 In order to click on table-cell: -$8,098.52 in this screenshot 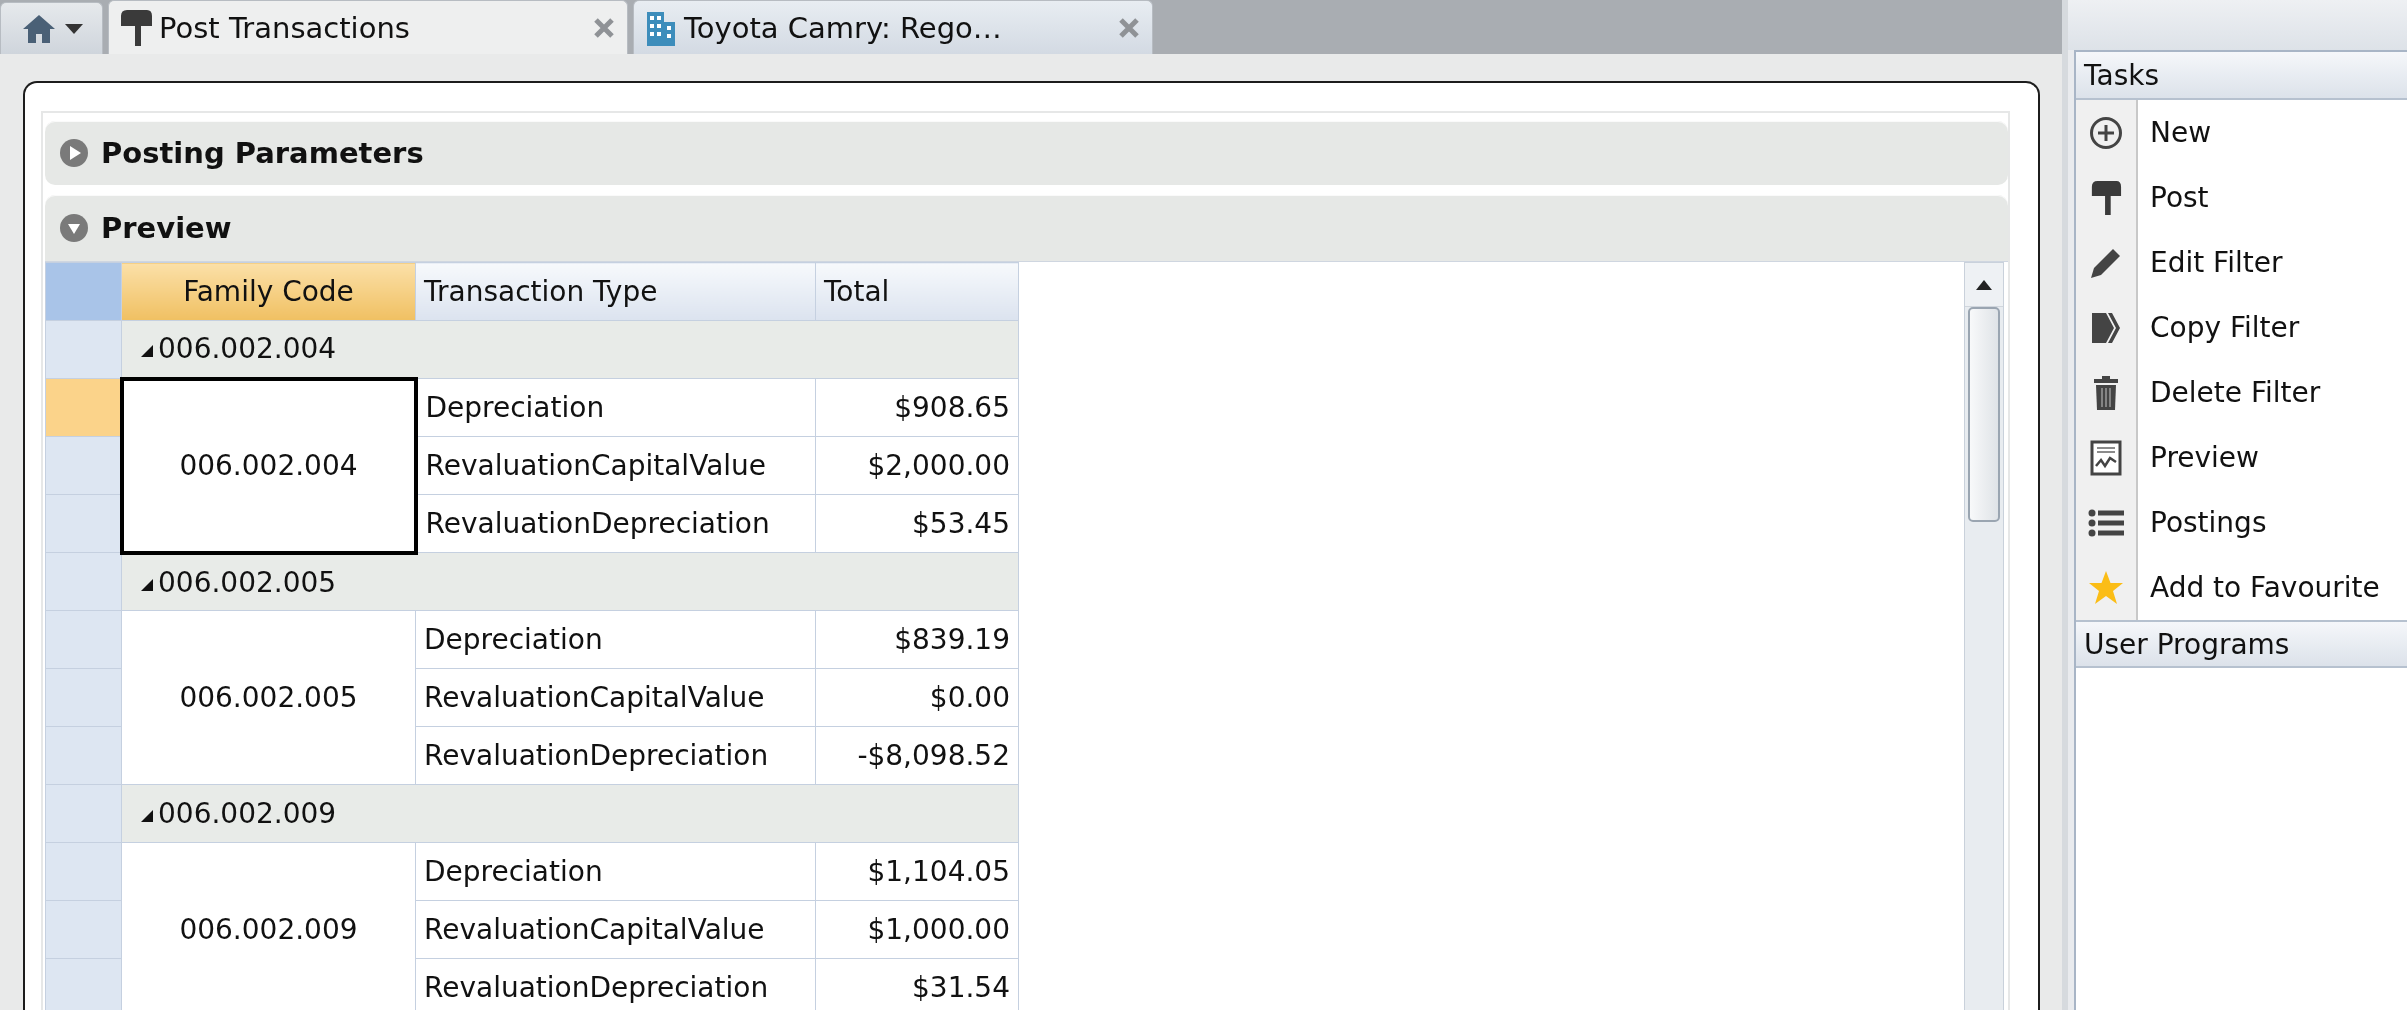, I will do `click(917, 755)`.